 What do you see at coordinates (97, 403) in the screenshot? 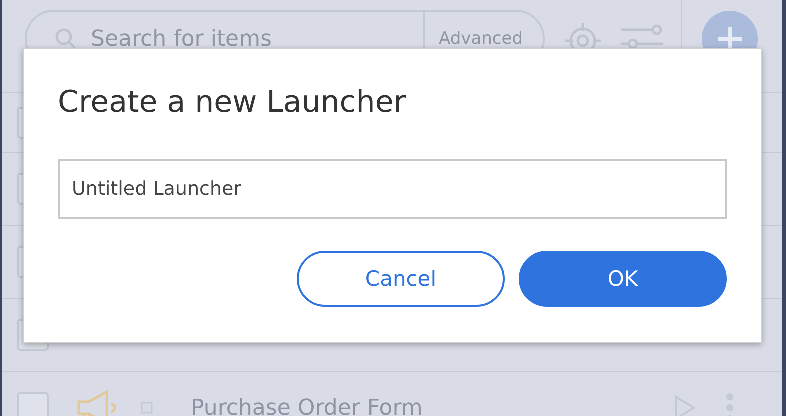
I see `megaphone-icon` at bounding box center [97, 403].